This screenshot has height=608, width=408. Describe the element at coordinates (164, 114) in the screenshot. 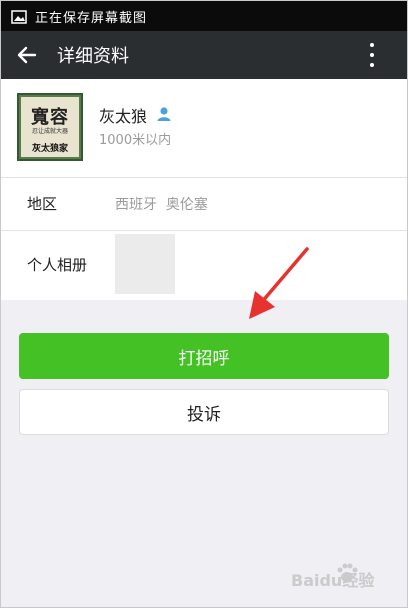

I see `person-icon` at that location.